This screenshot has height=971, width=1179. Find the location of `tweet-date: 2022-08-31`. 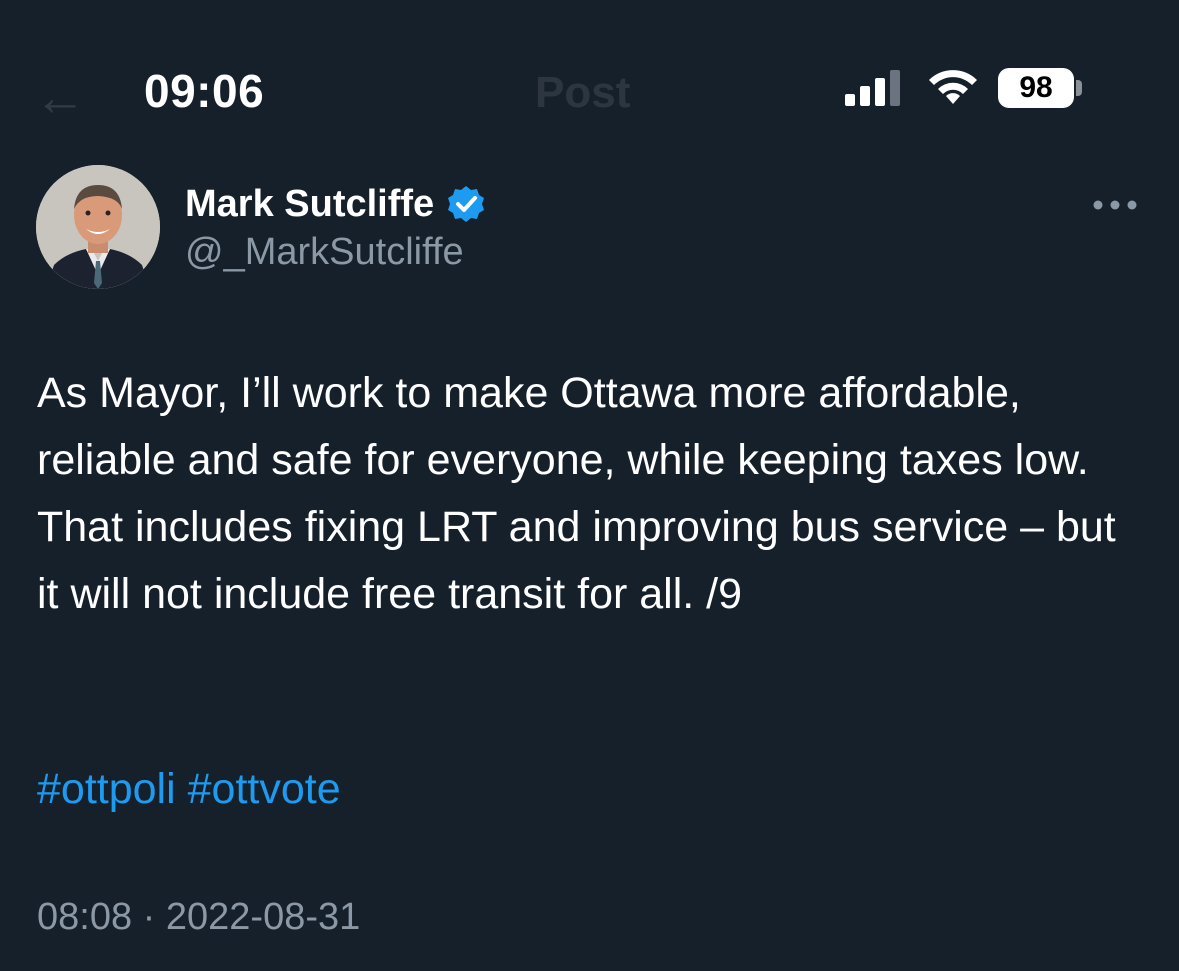

tweet-date: 2022-08-31 is located at coordinates (263, 917).